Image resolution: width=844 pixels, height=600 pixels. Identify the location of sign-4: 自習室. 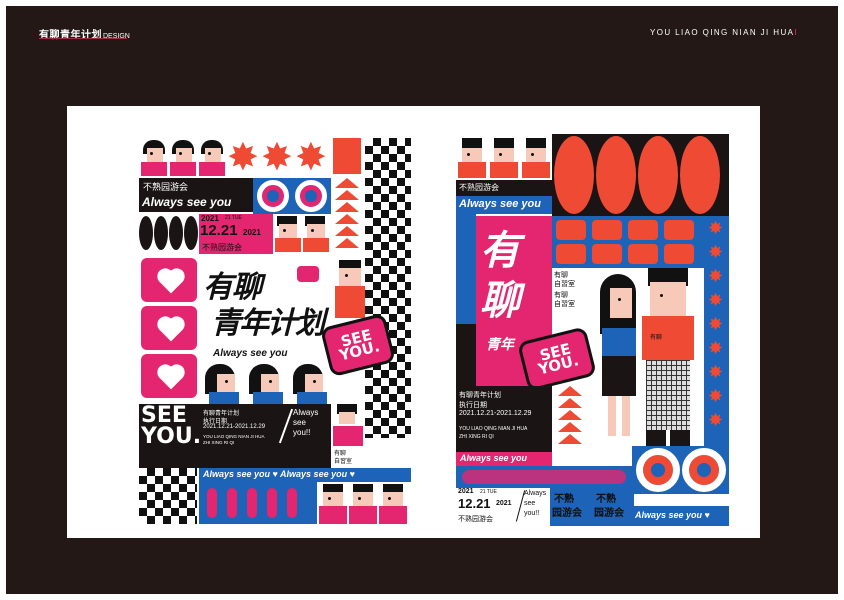
(564, 304).